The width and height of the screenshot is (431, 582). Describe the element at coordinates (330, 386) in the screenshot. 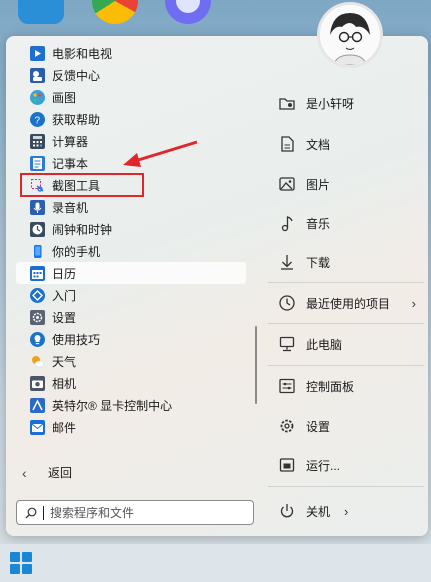

I see `control-panel-label: 控制面板` at that location.